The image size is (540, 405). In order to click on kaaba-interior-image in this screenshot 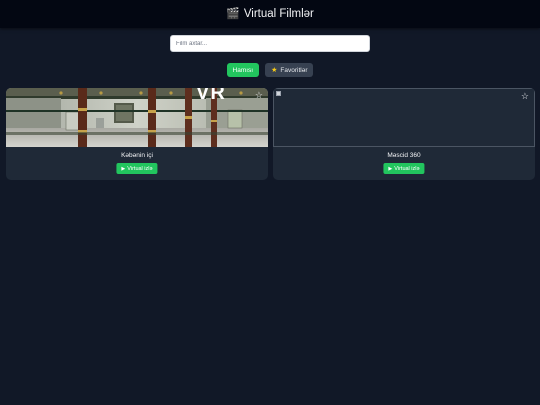, I will do `click(137, 117)`.